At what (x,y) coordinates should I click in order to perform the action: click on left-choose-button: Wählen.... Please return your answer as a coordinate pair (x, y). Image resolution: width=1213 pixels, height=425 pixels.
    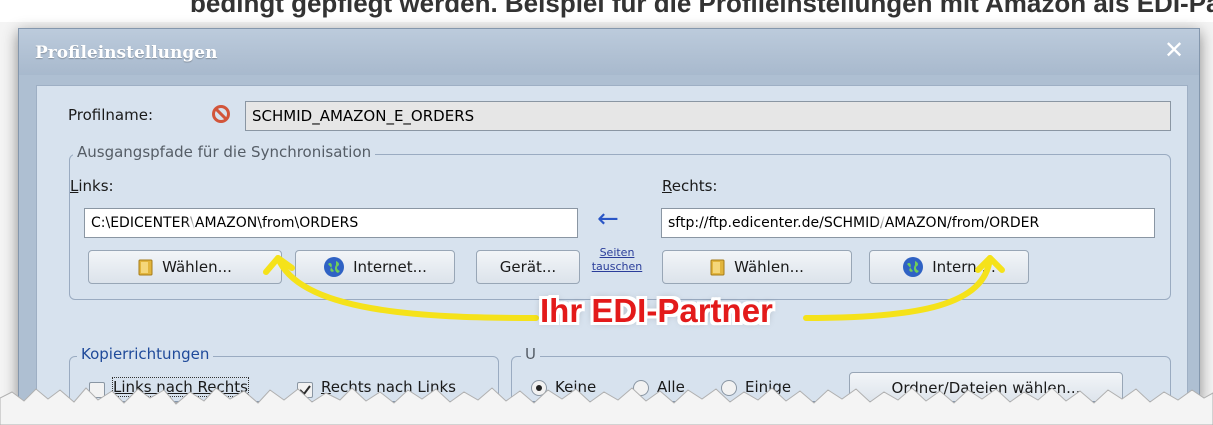
    Looking at the image, I should click on (185, 267).